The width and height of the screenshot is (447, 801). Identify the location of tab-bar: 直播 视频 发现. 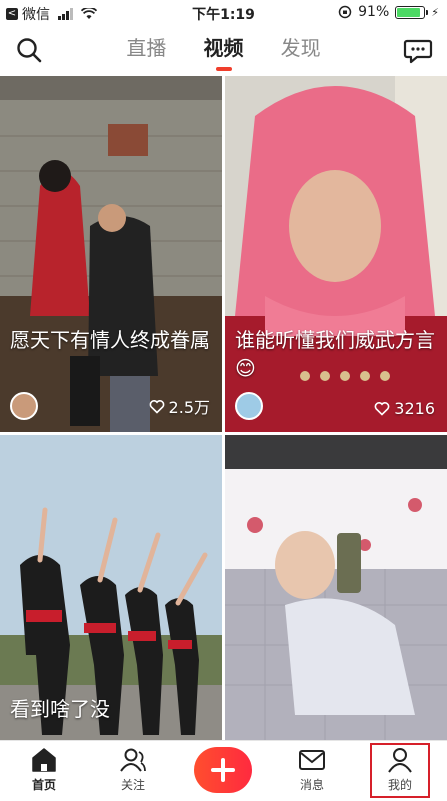
(223, 51).